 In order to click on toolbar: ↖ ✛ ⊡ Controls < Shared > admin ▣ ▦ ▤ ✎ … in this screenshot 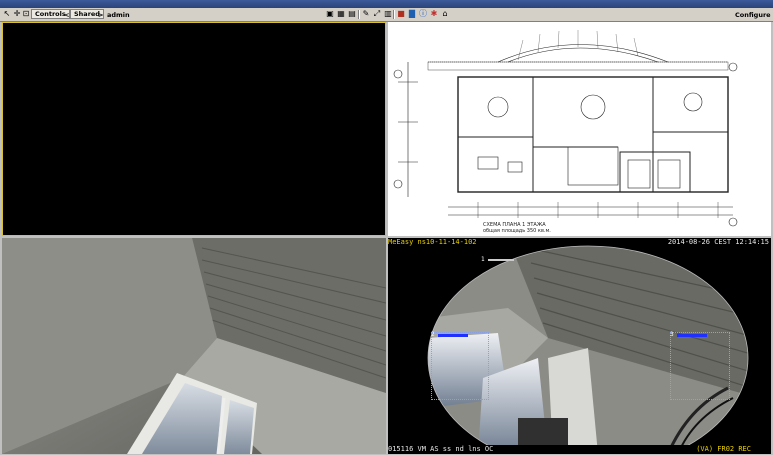, I will do `click(386, 15)`.